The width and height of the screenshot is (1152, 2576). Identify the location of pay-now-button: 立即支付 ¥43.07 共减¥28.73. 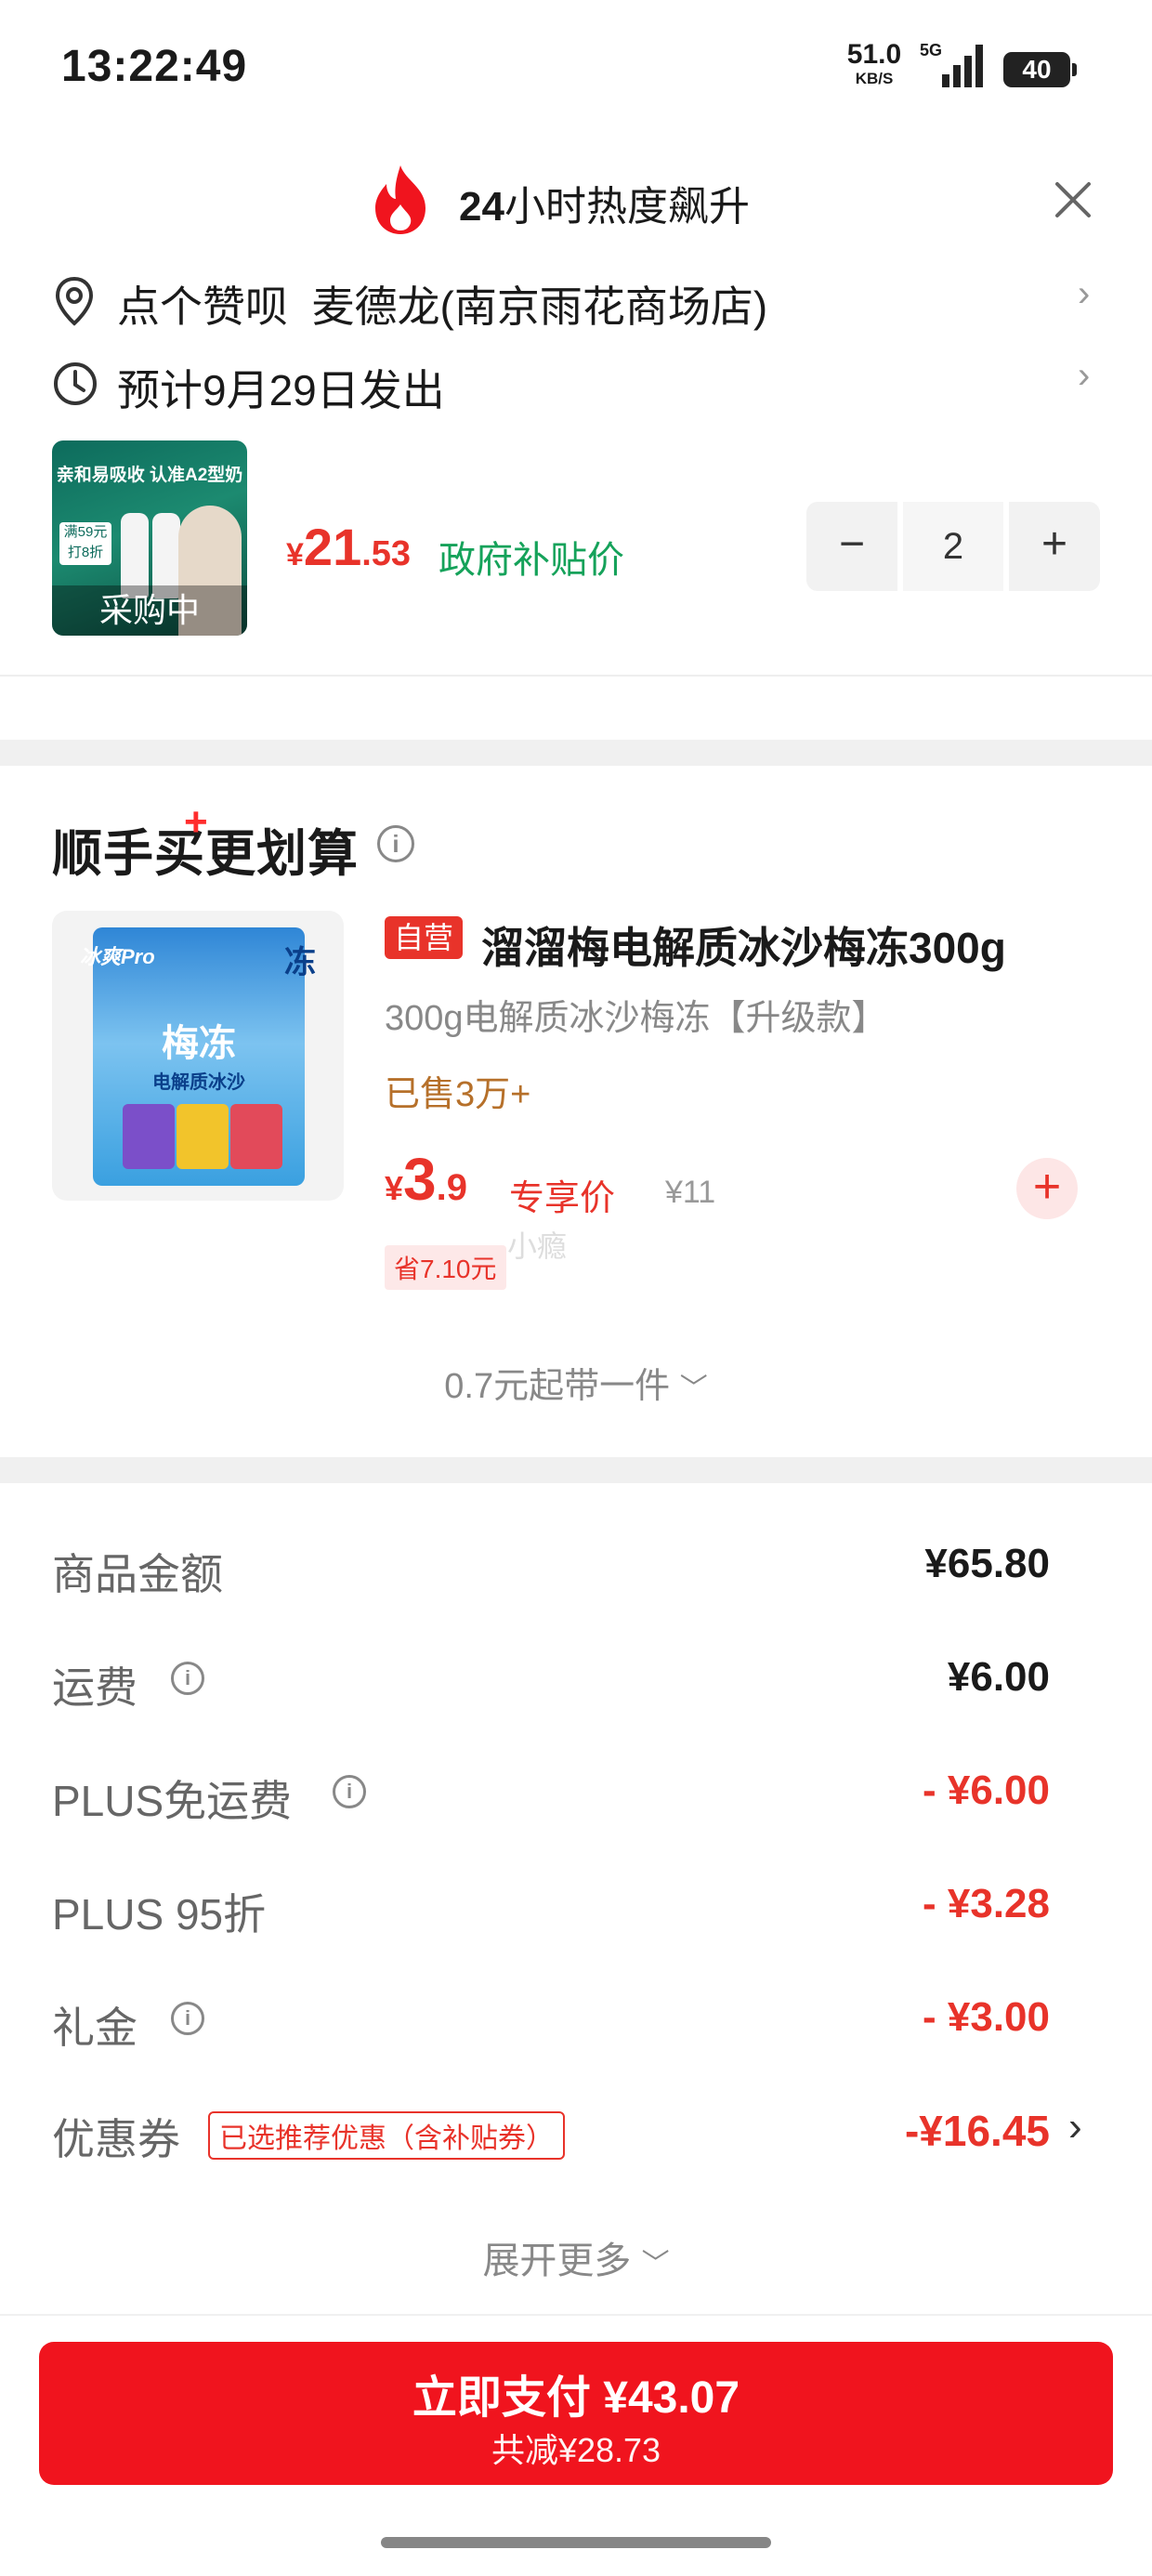
(576, 2413).